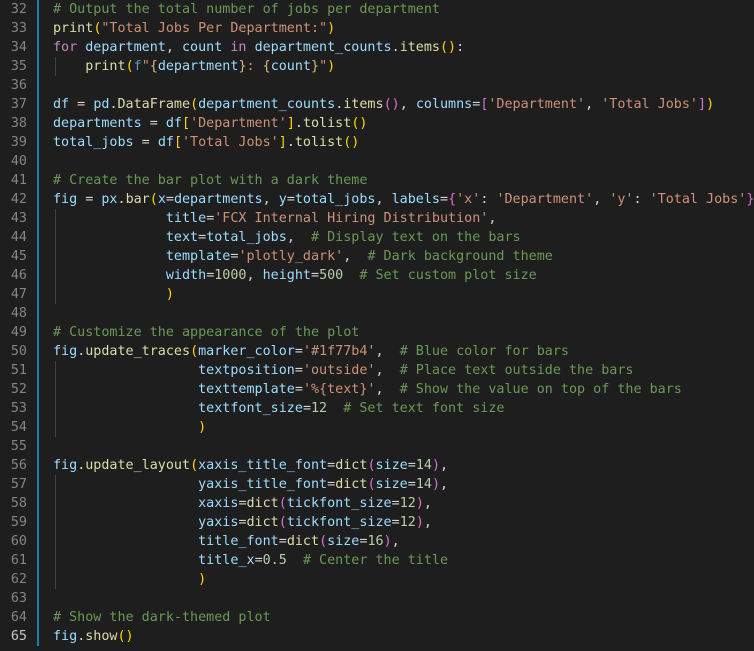 Image resolution: width=754 pixels, height=651 pixels. Describe the element at coordinates (377, 579) in the screenshot. I see `code-line: 62 )` at that location.